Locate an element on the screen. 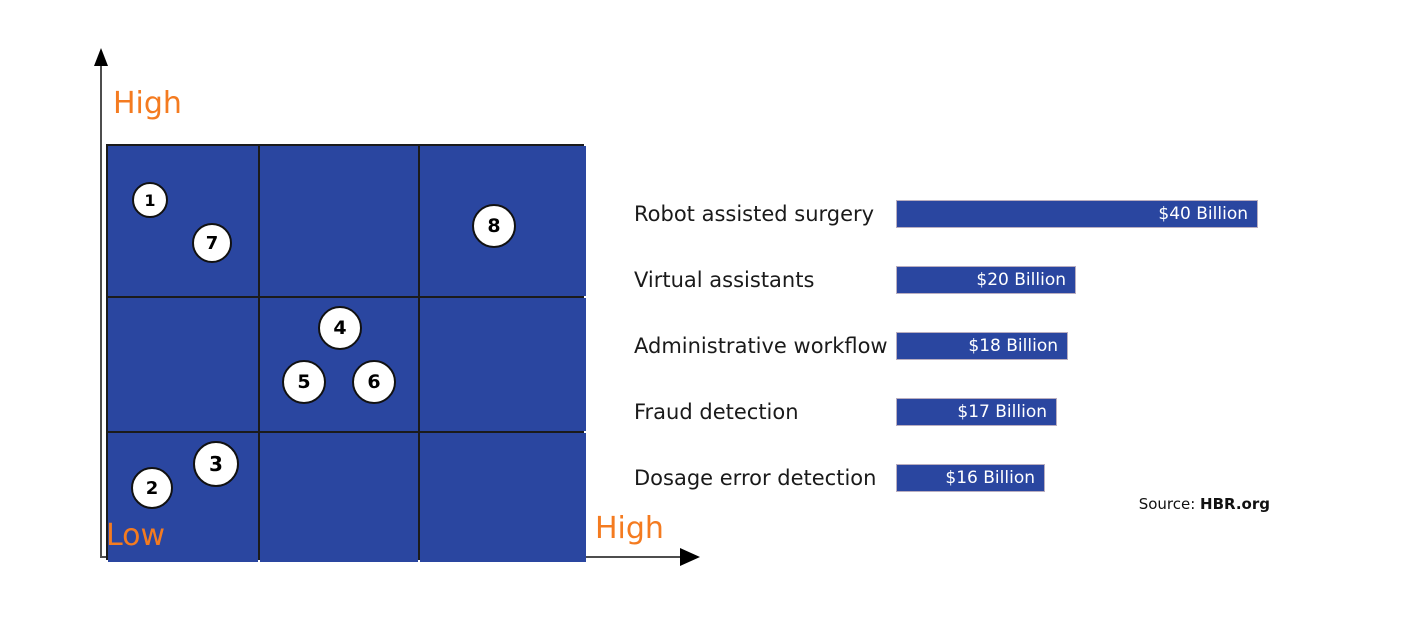  bar-fill: $16 Billion is located at coordinates (970, 478).